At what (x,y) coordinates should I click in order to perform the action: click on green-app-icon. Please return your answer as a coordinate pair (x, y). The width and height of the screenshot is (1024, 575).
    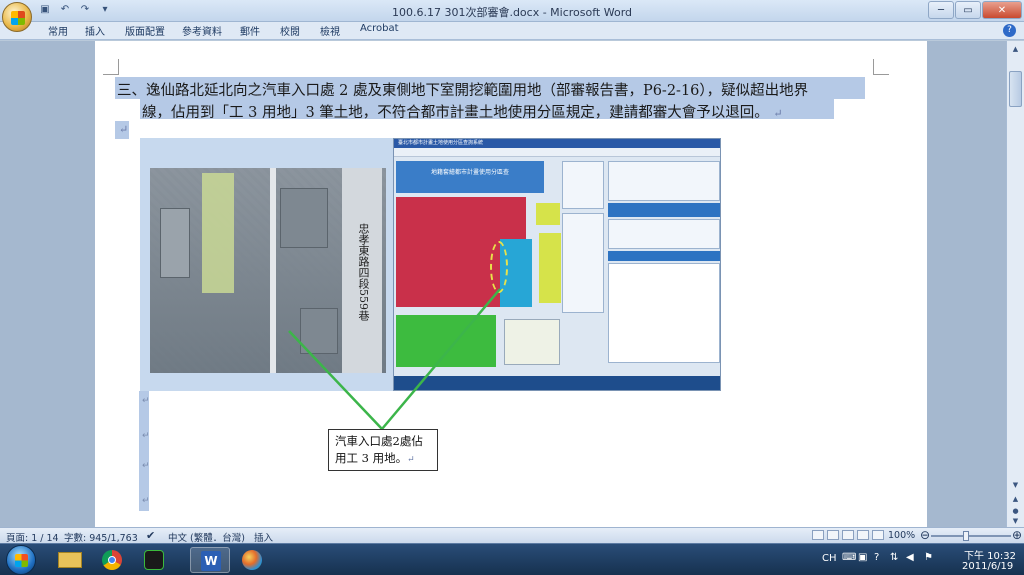
    Looking at the image, I should click on (154, 560).